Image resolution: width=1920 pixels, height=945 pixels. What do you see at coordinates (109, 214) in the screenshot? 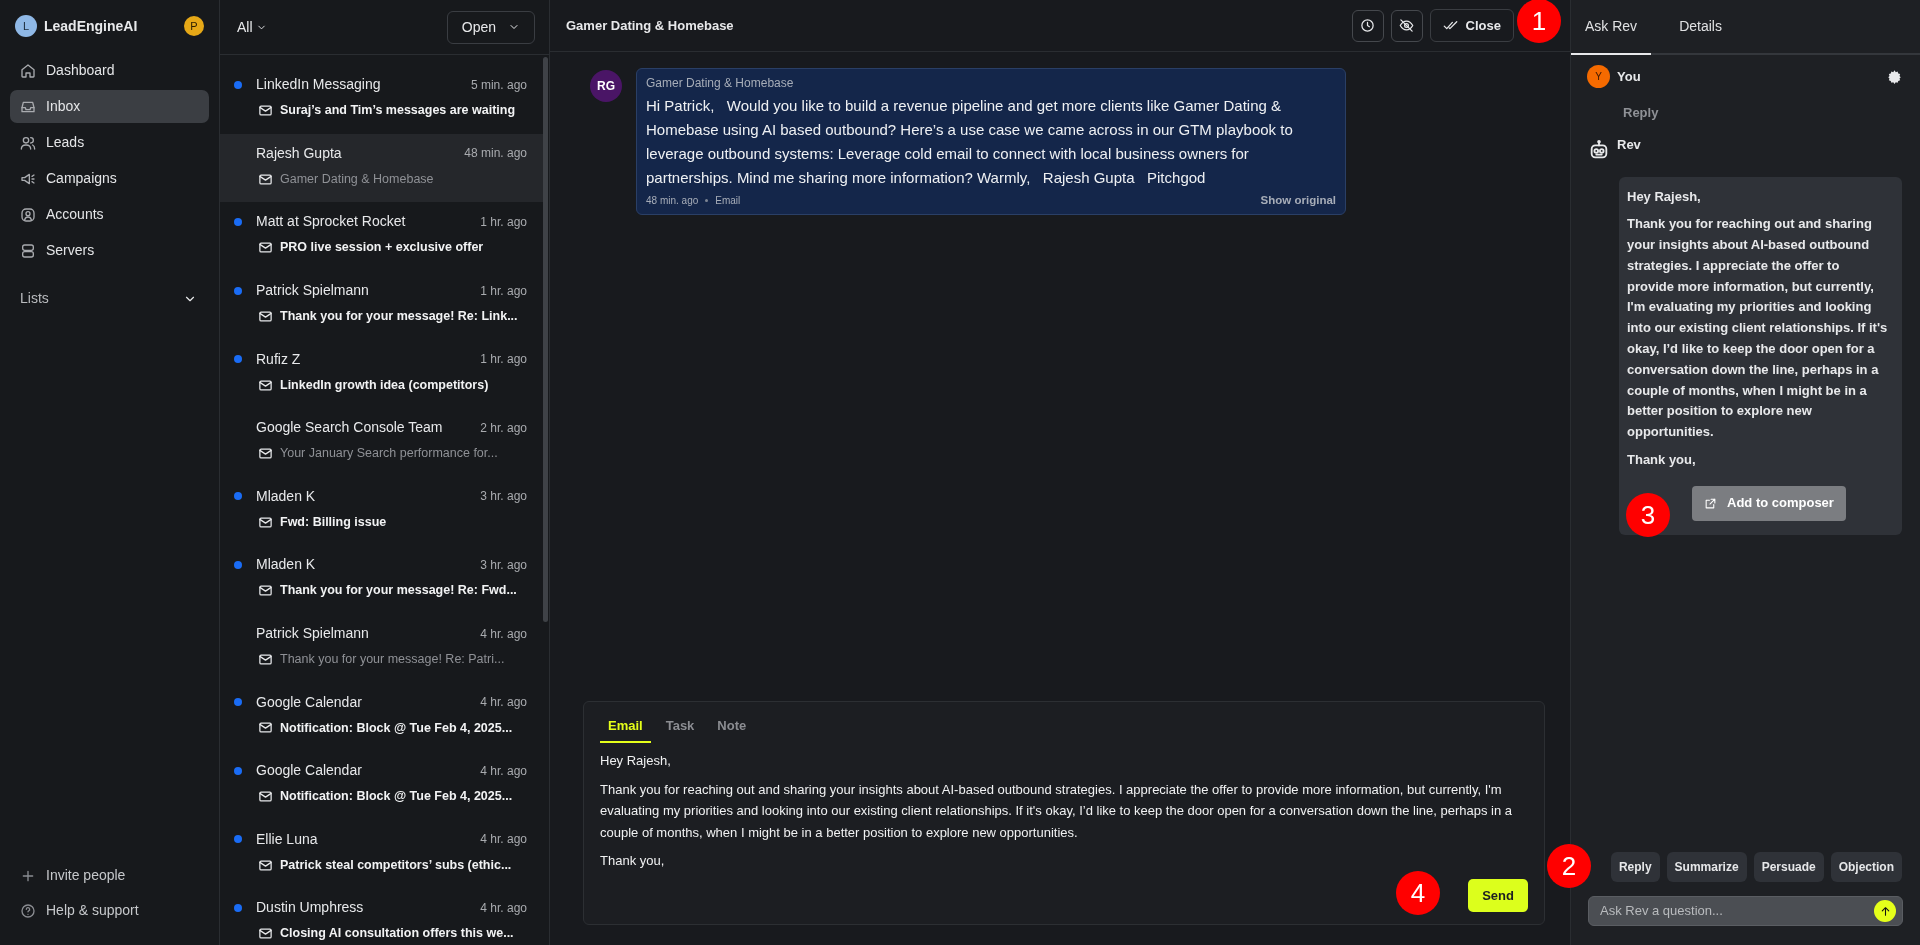
I see `nav-item: Accounts` at bounding box center [109, 214].